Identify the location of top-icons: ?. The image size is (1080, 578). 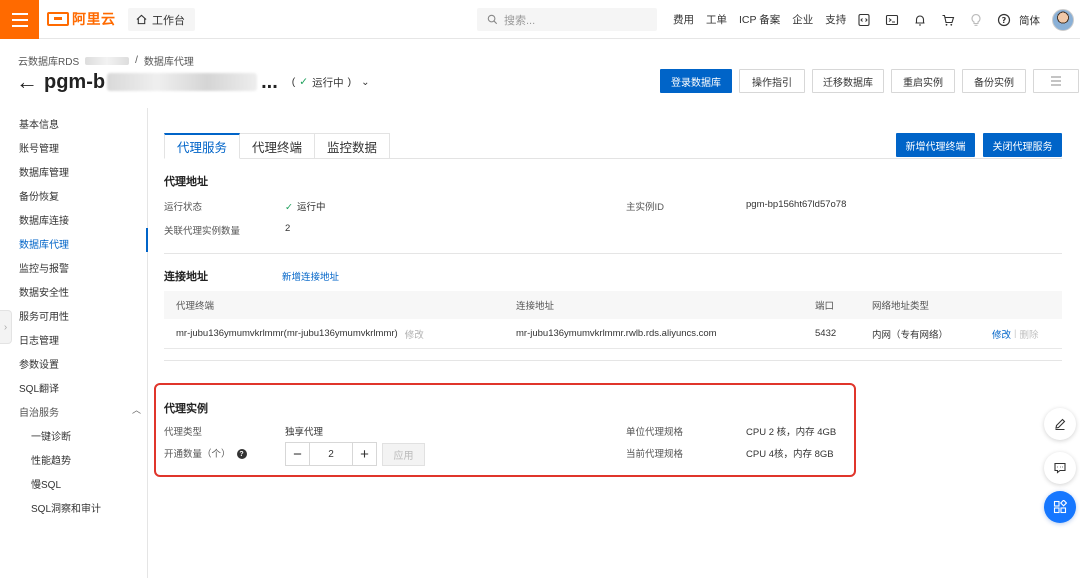
(934, 19).